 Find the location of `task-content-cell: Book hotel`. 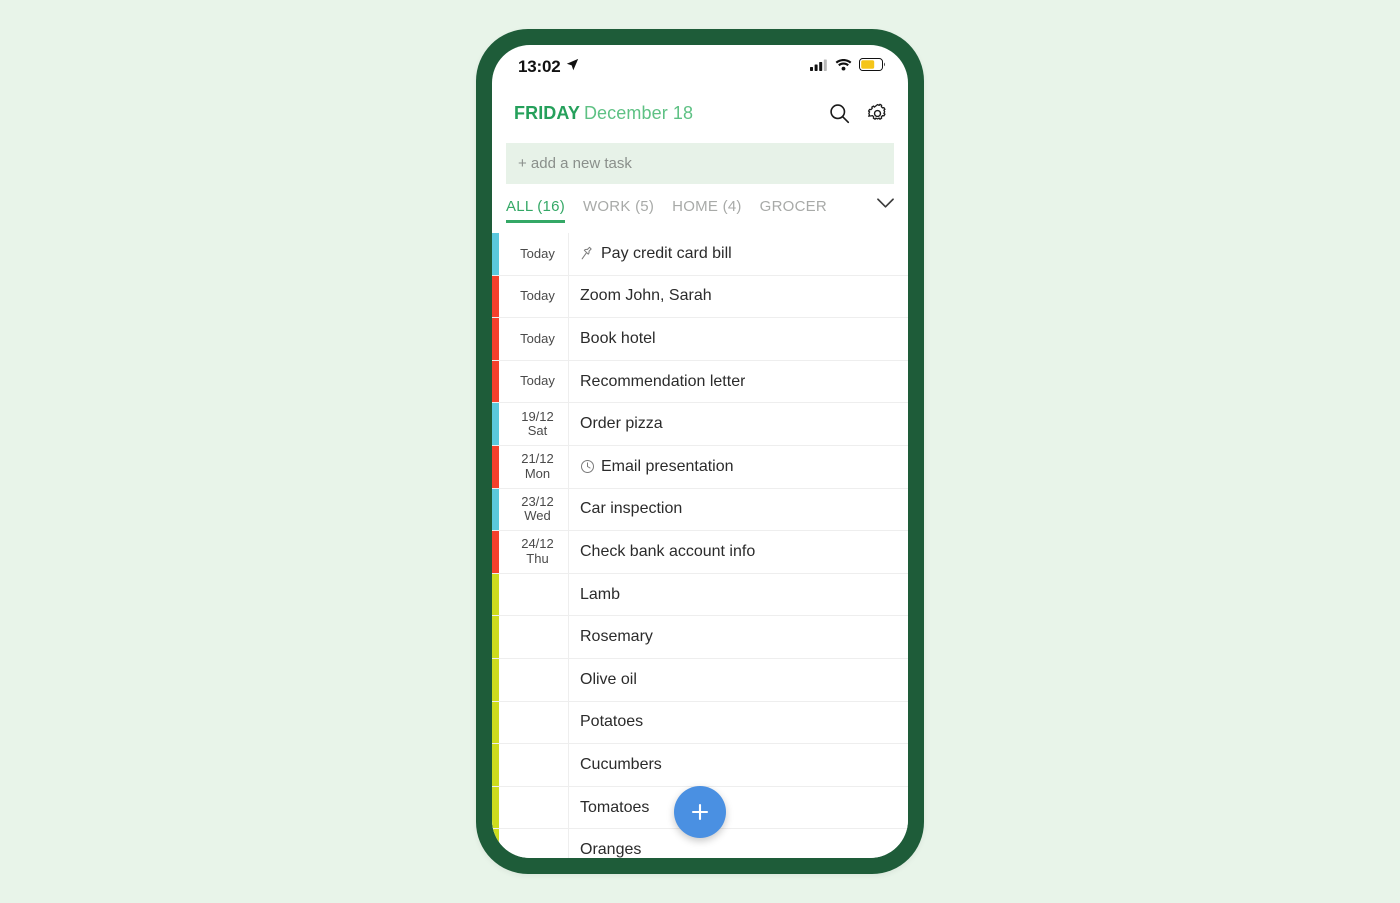

task-content-cell: Book hotel is located at coordinates (738, 339).